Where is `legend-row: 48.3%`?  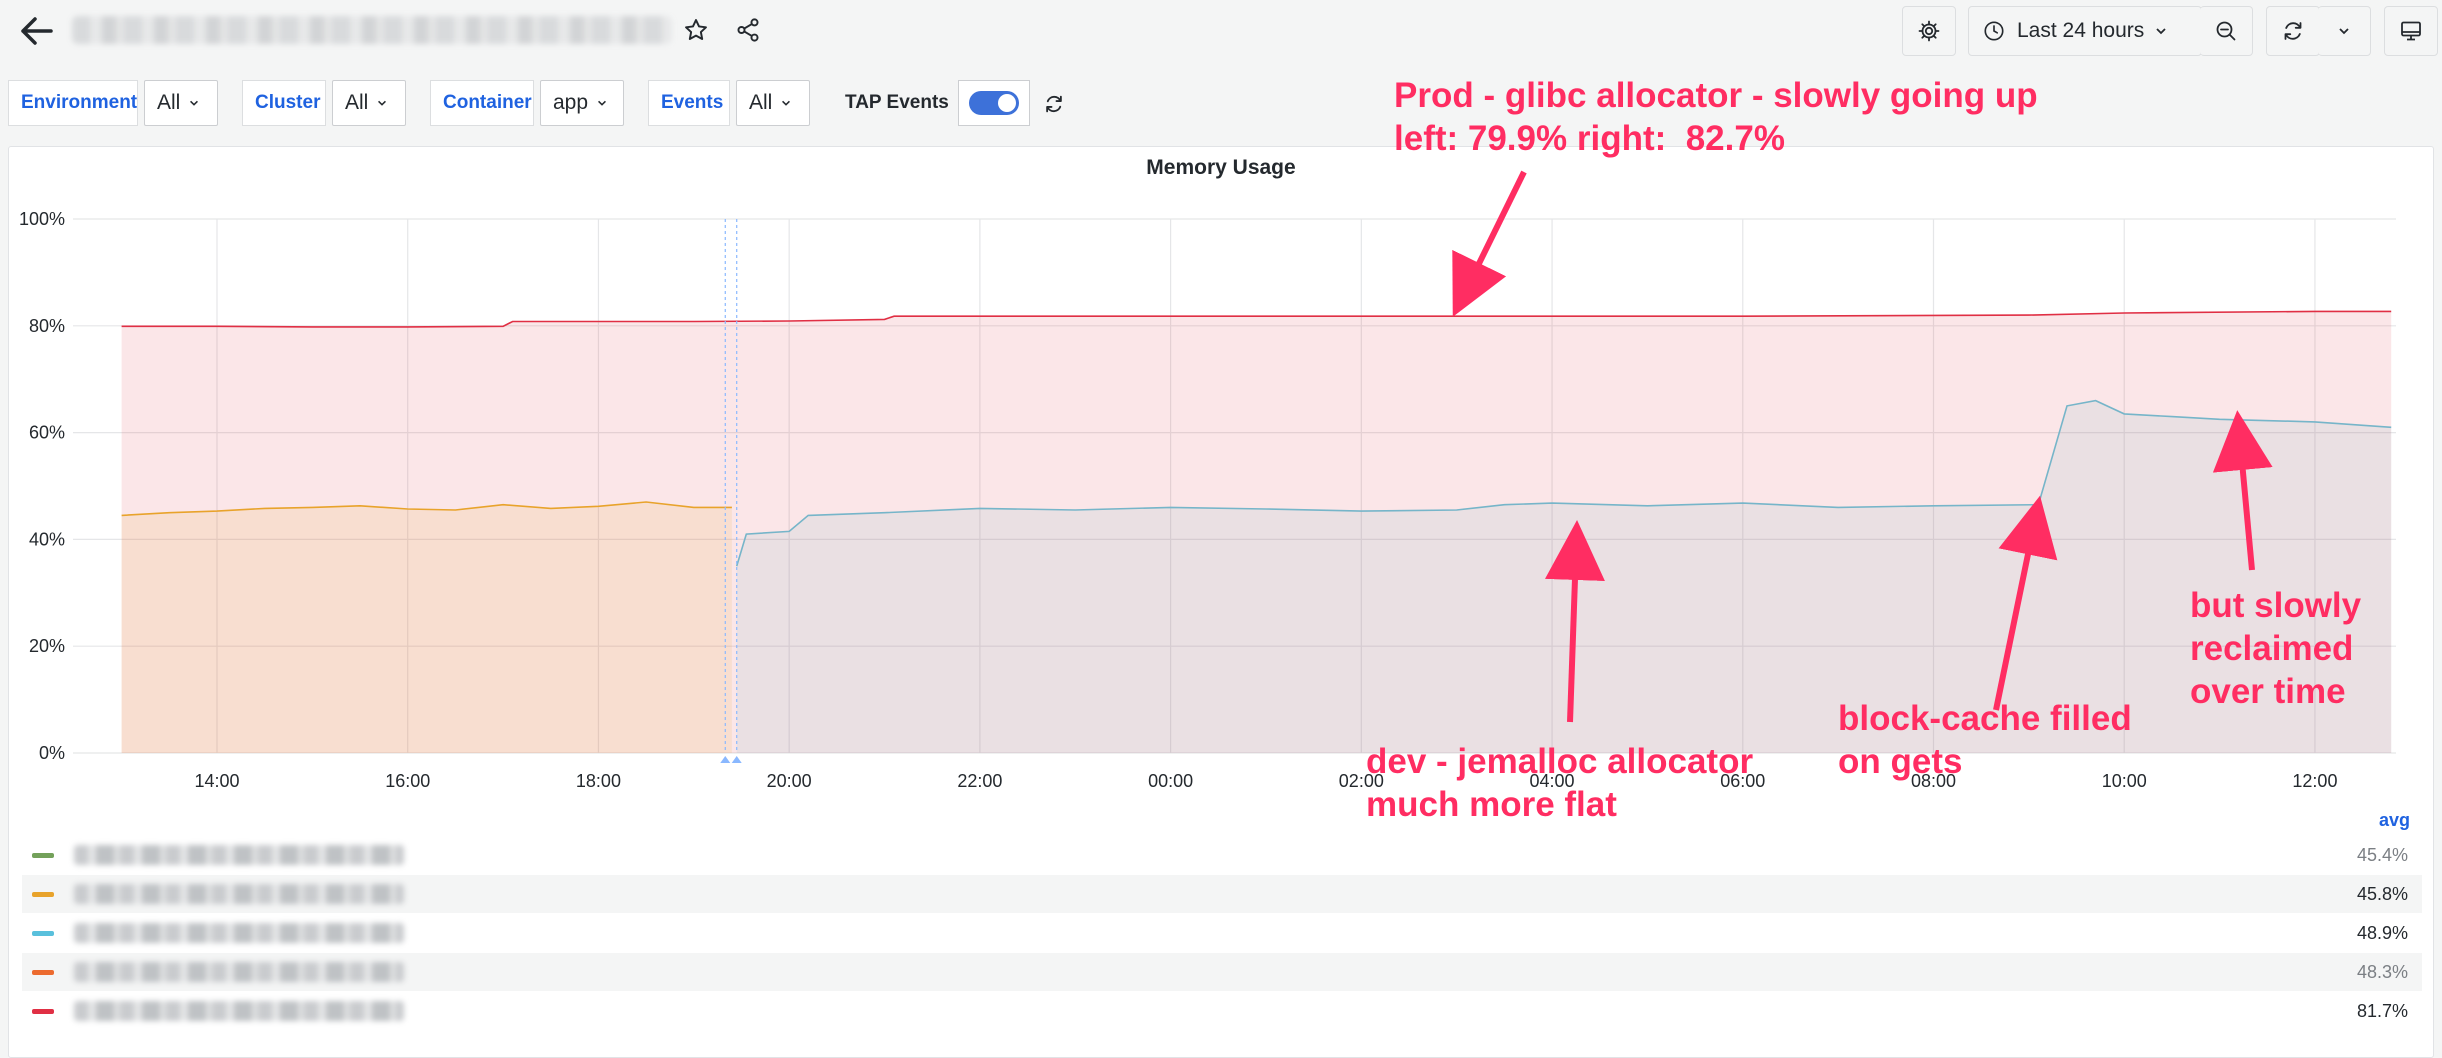
legend-row: 48.3% is located at coordinates (1222, 972).